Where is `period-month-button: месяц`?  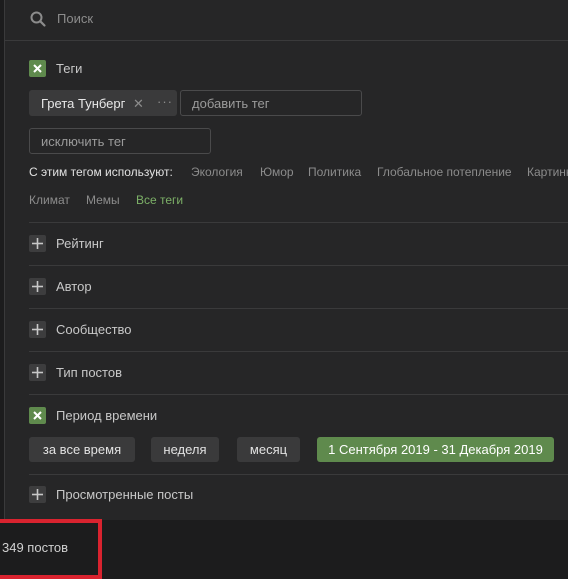 period-month-button: месяц is located at coordinates (268, 449).